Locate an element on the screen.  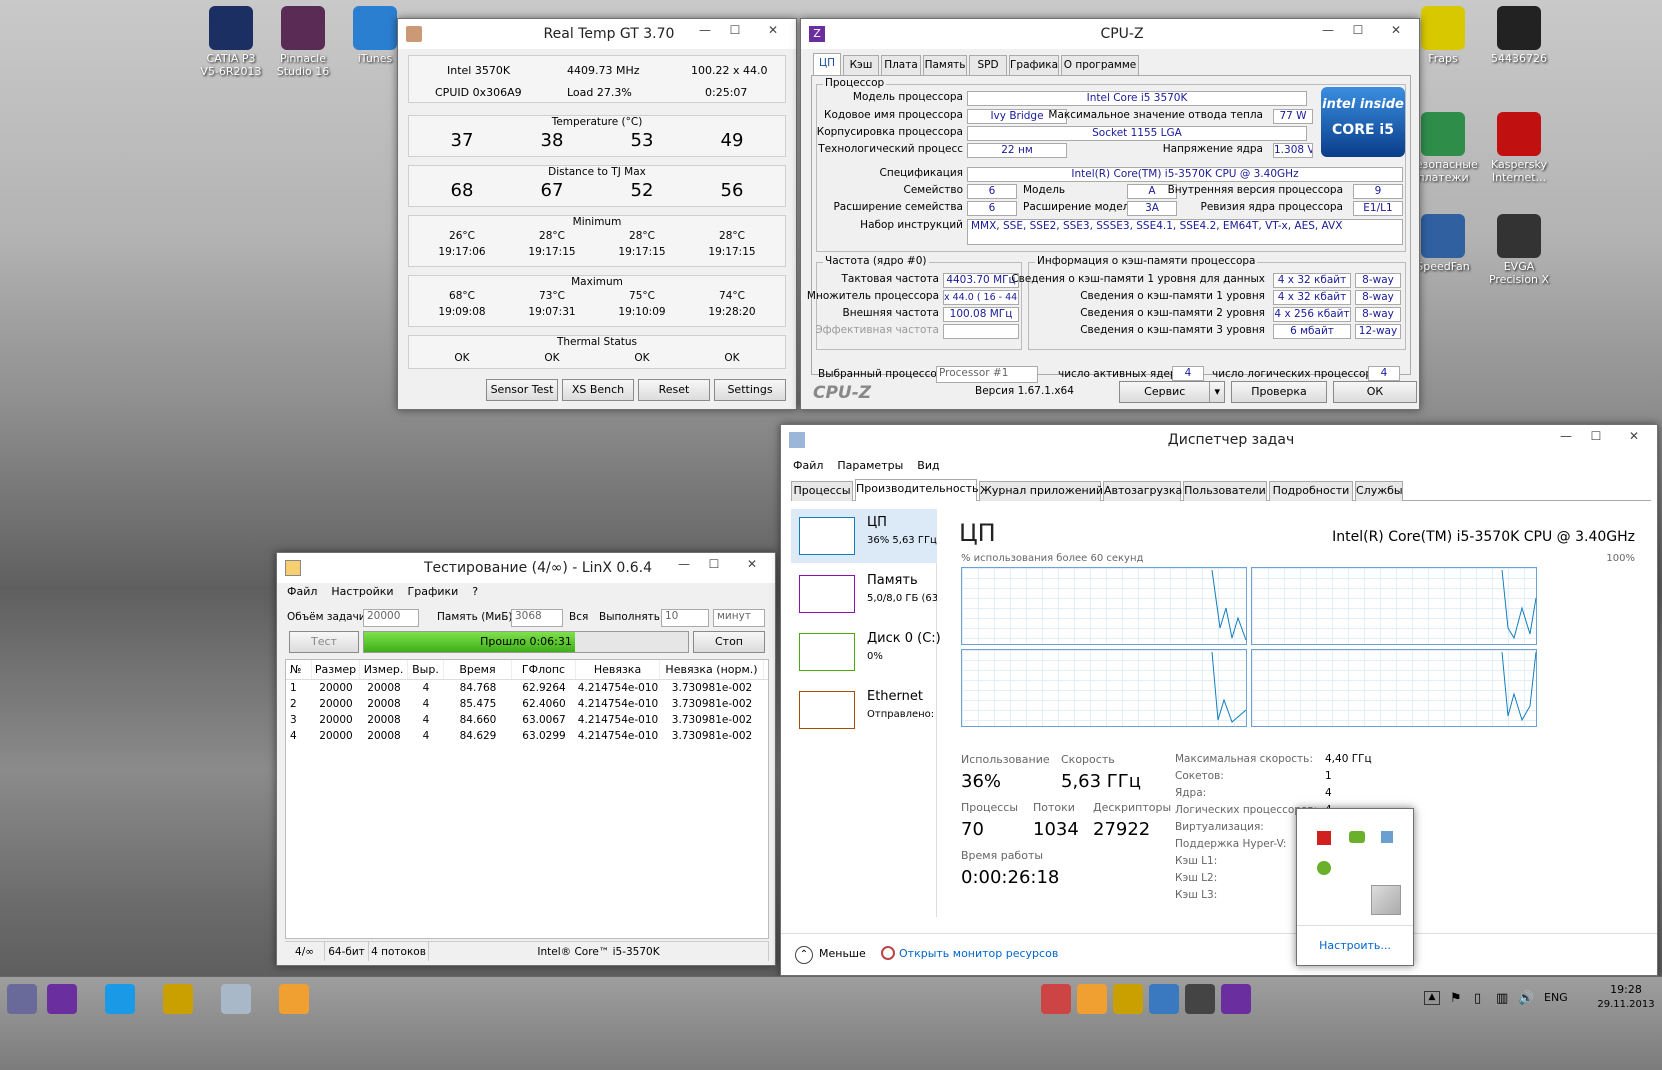
clock-time: 19:28 is located at coordinates (1626, 989).